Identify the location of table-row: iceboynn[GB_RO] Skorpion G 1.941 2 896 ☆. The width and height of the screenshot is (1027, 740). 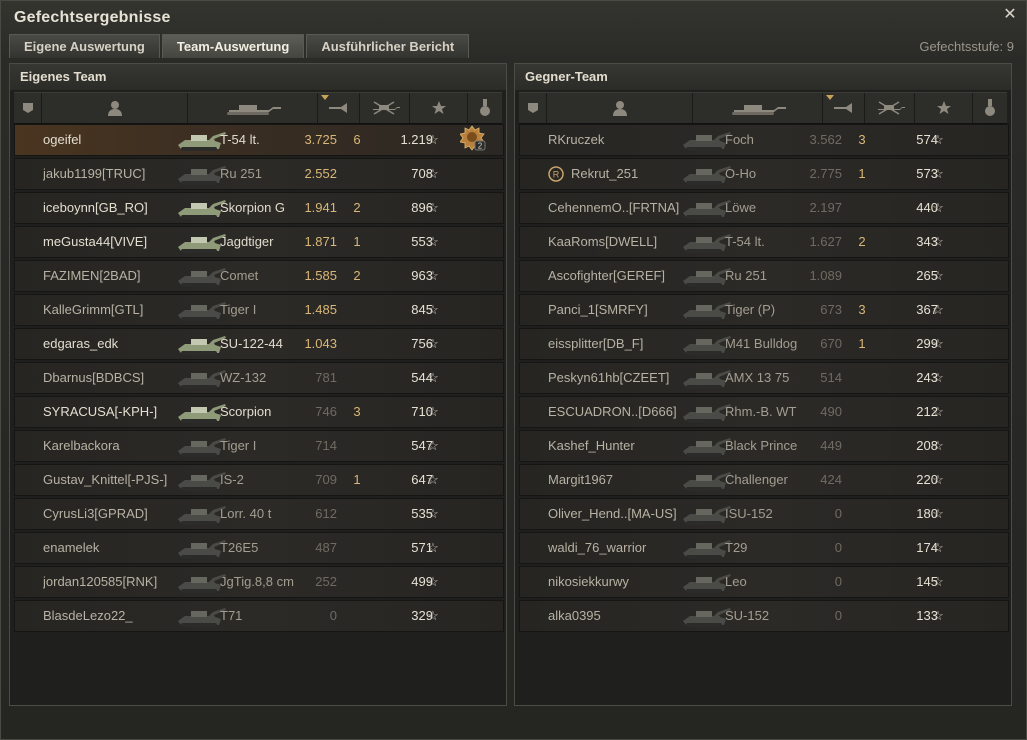
(259, 208).